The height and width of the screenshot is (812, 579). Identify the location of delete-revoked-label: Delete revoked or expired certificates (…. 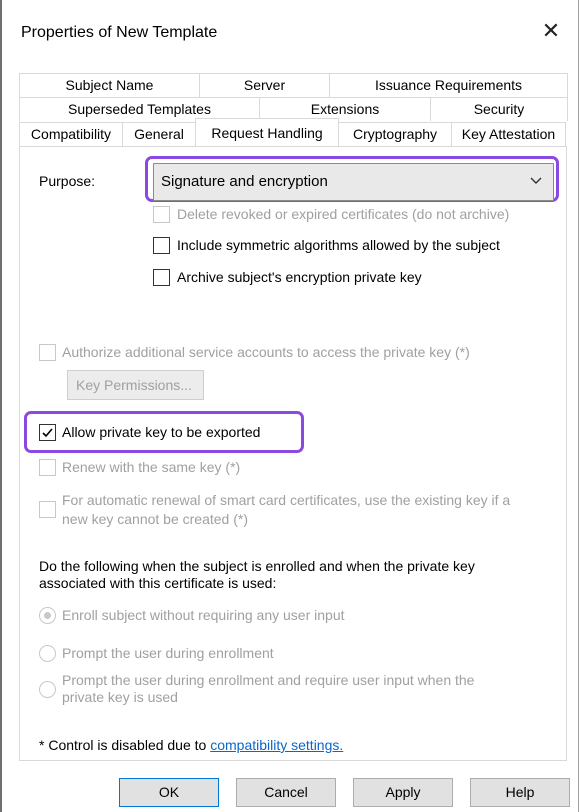
(343, 214).